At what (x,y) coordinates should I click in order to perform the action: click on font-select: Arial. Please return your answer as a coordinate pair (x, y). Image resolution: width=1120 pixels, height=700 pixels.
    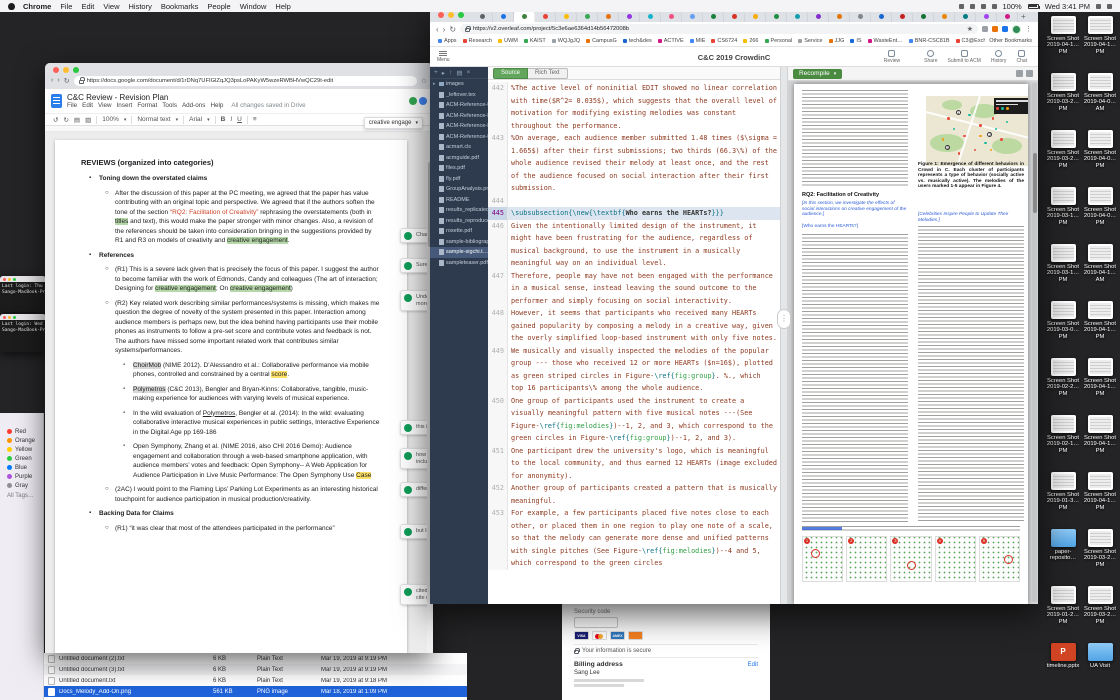
    Looking at the image, I should click on (195, 119).